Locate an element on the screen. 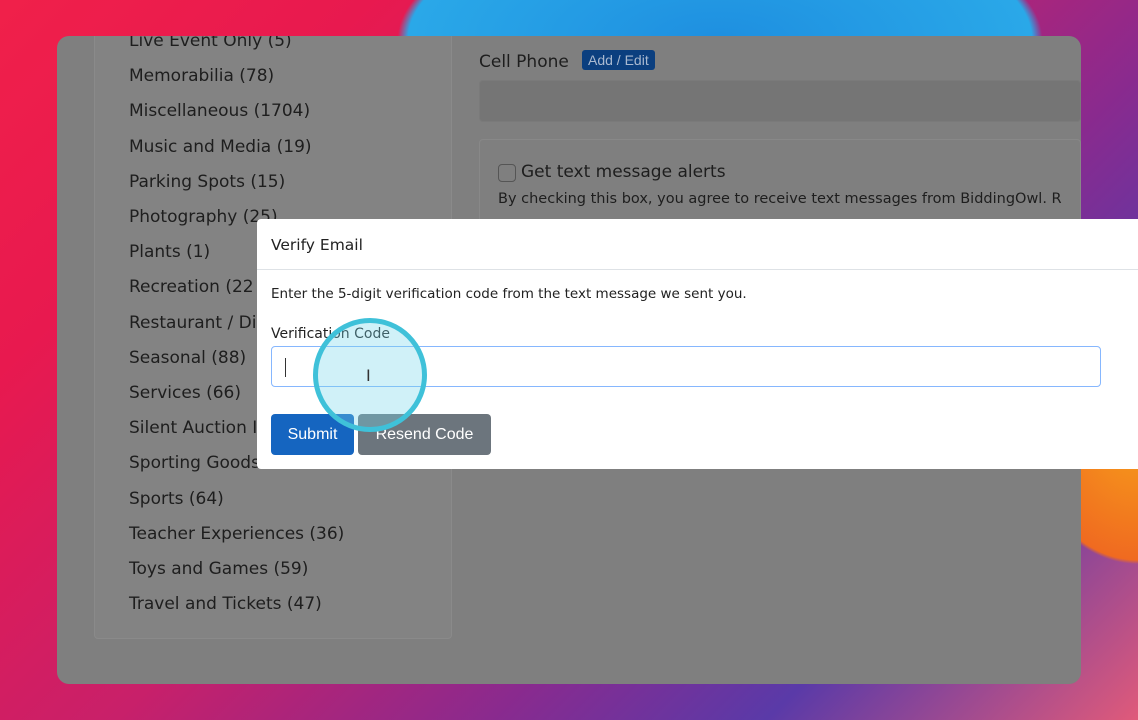  sidebar-category-item: Sports (64) is located at coordinates (176, 499).